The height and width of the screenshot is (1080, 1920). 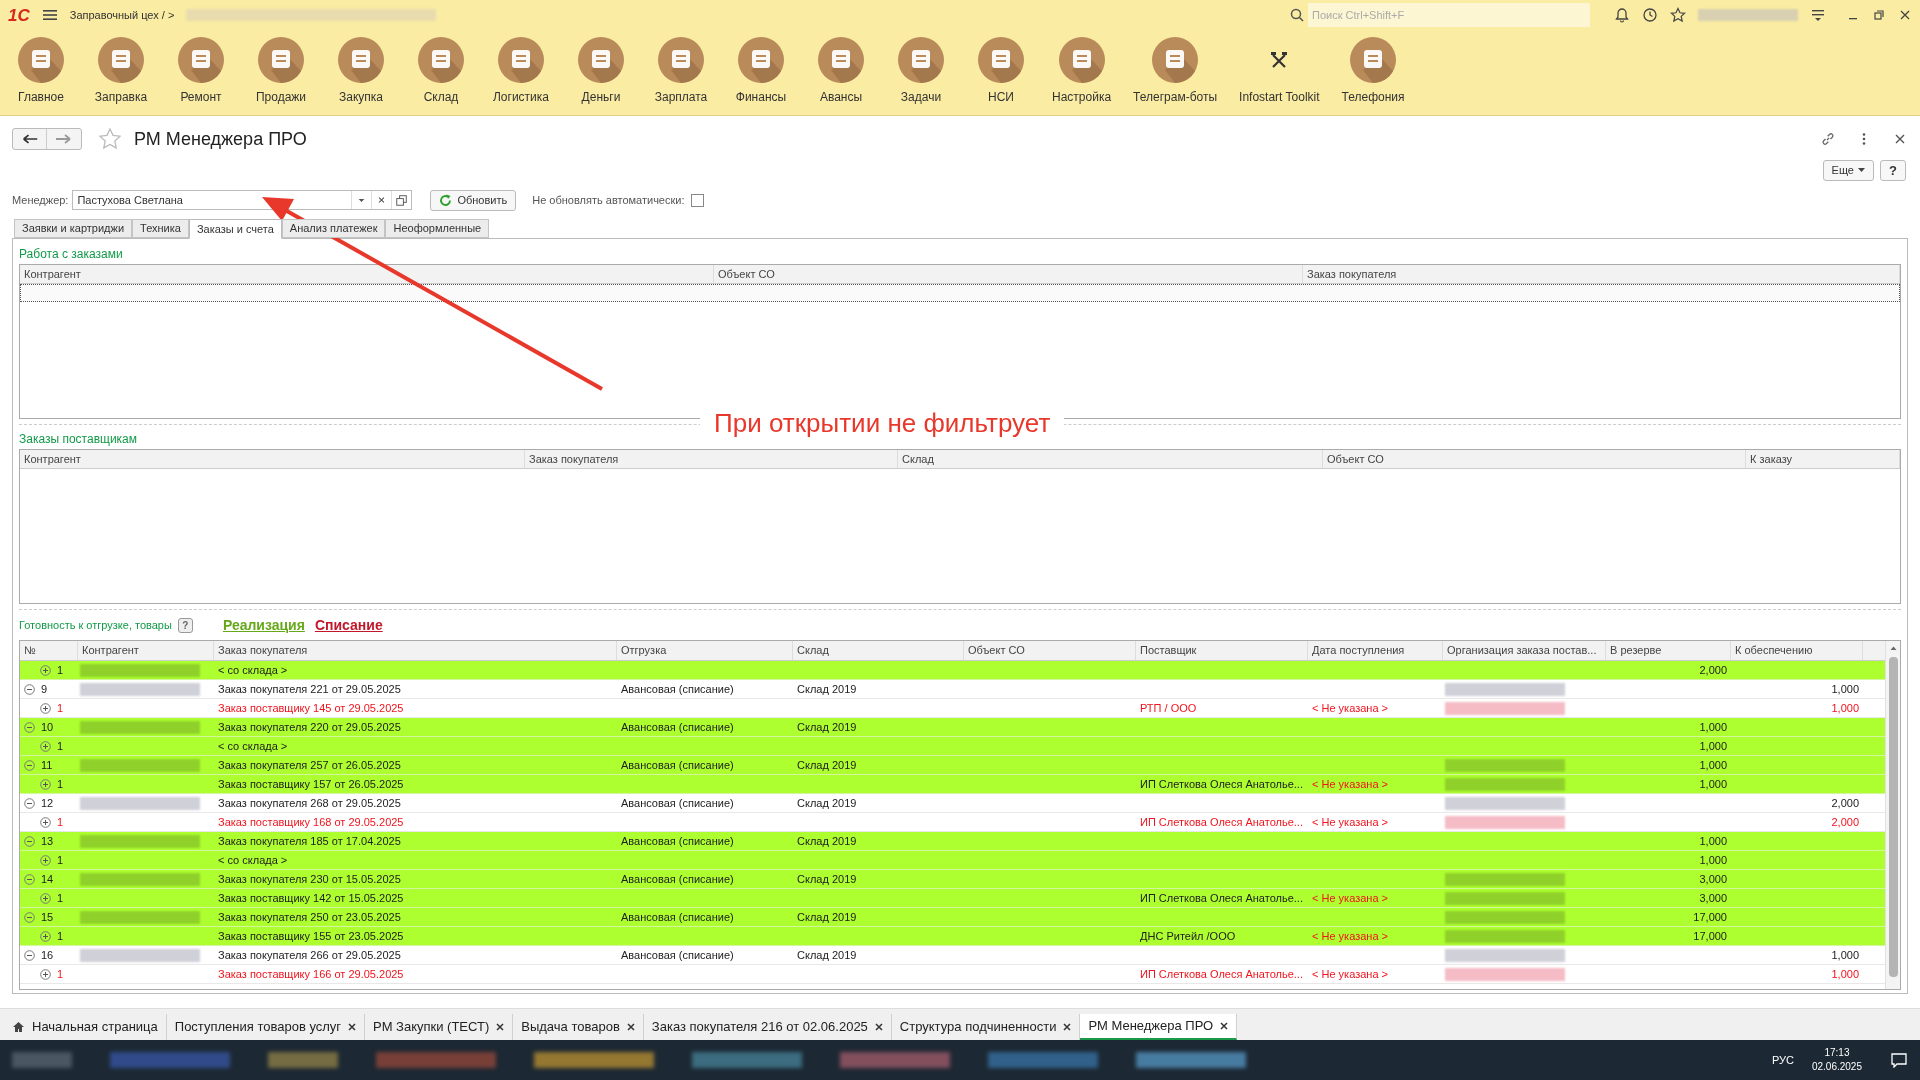 I want to click on form-tab: Заказы и счета, so click(x=235, y=229).